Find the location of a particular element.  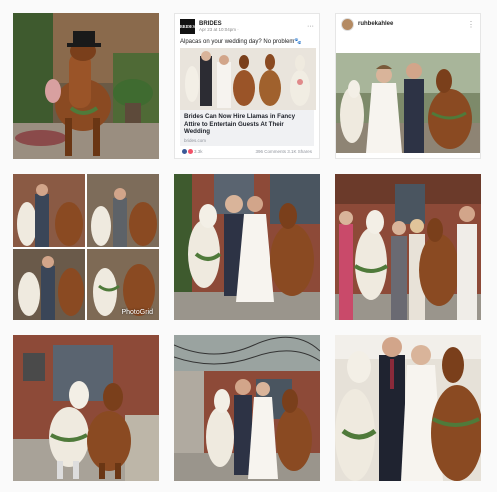

photo-alpacas-porch is located at coordinates (86, 408).